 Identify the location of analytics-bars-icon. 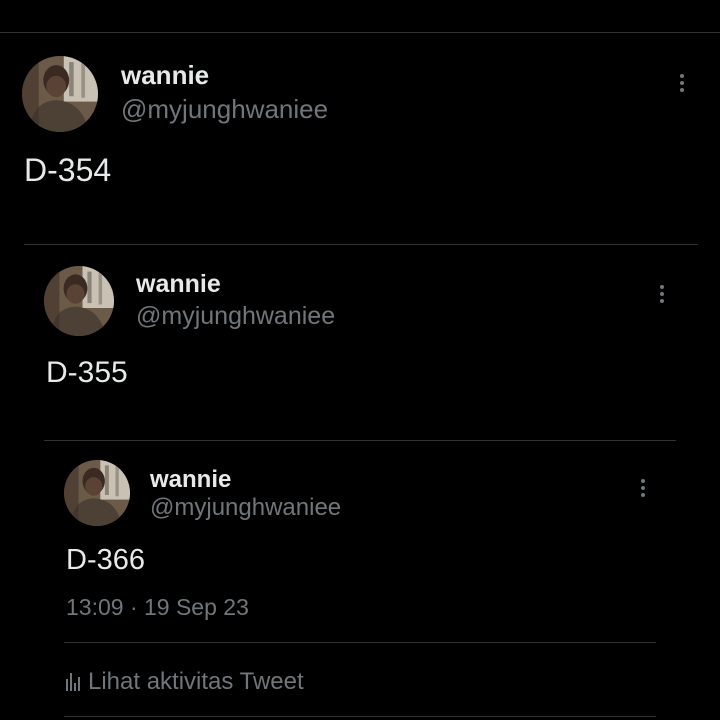
(73, 682).